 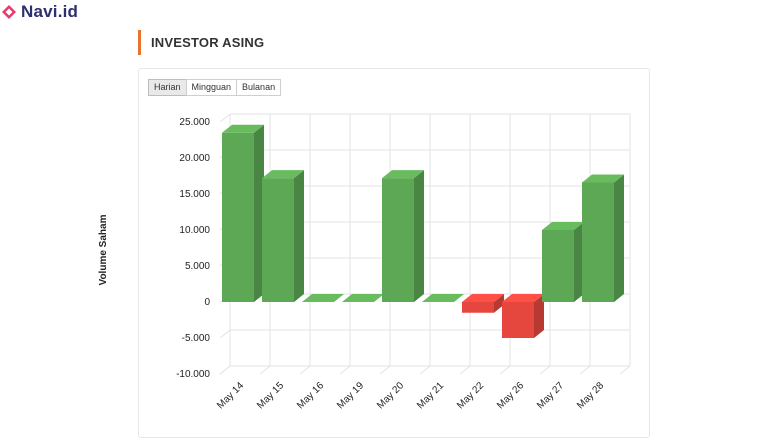 What do you see at coordinates (197, 266) in the screenshot?
I see `y-tick-label: 5.000` at bounding box center [197, 266].